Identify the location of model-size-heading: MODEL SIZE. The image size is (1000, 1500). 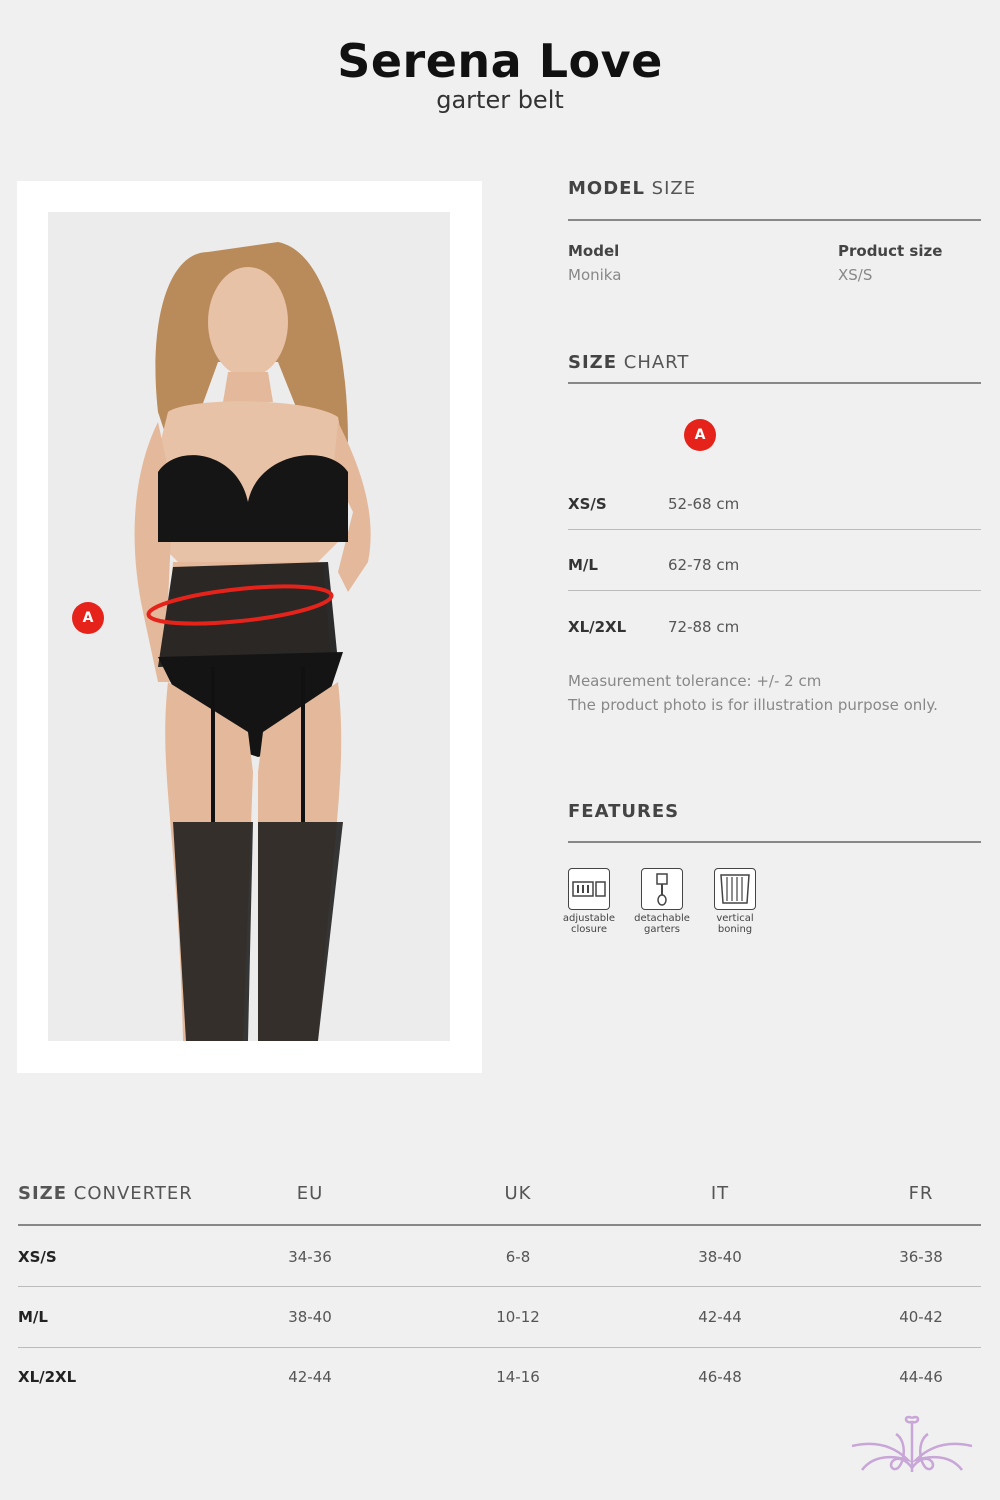
(632, 188).